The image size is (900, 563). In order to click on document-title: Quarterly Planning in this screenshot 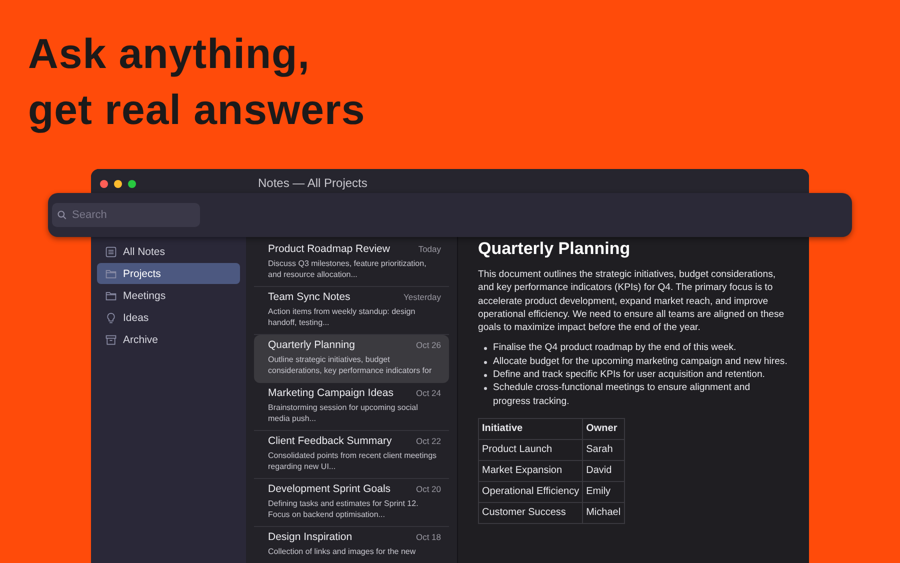, I will do `click(555, 249)`.